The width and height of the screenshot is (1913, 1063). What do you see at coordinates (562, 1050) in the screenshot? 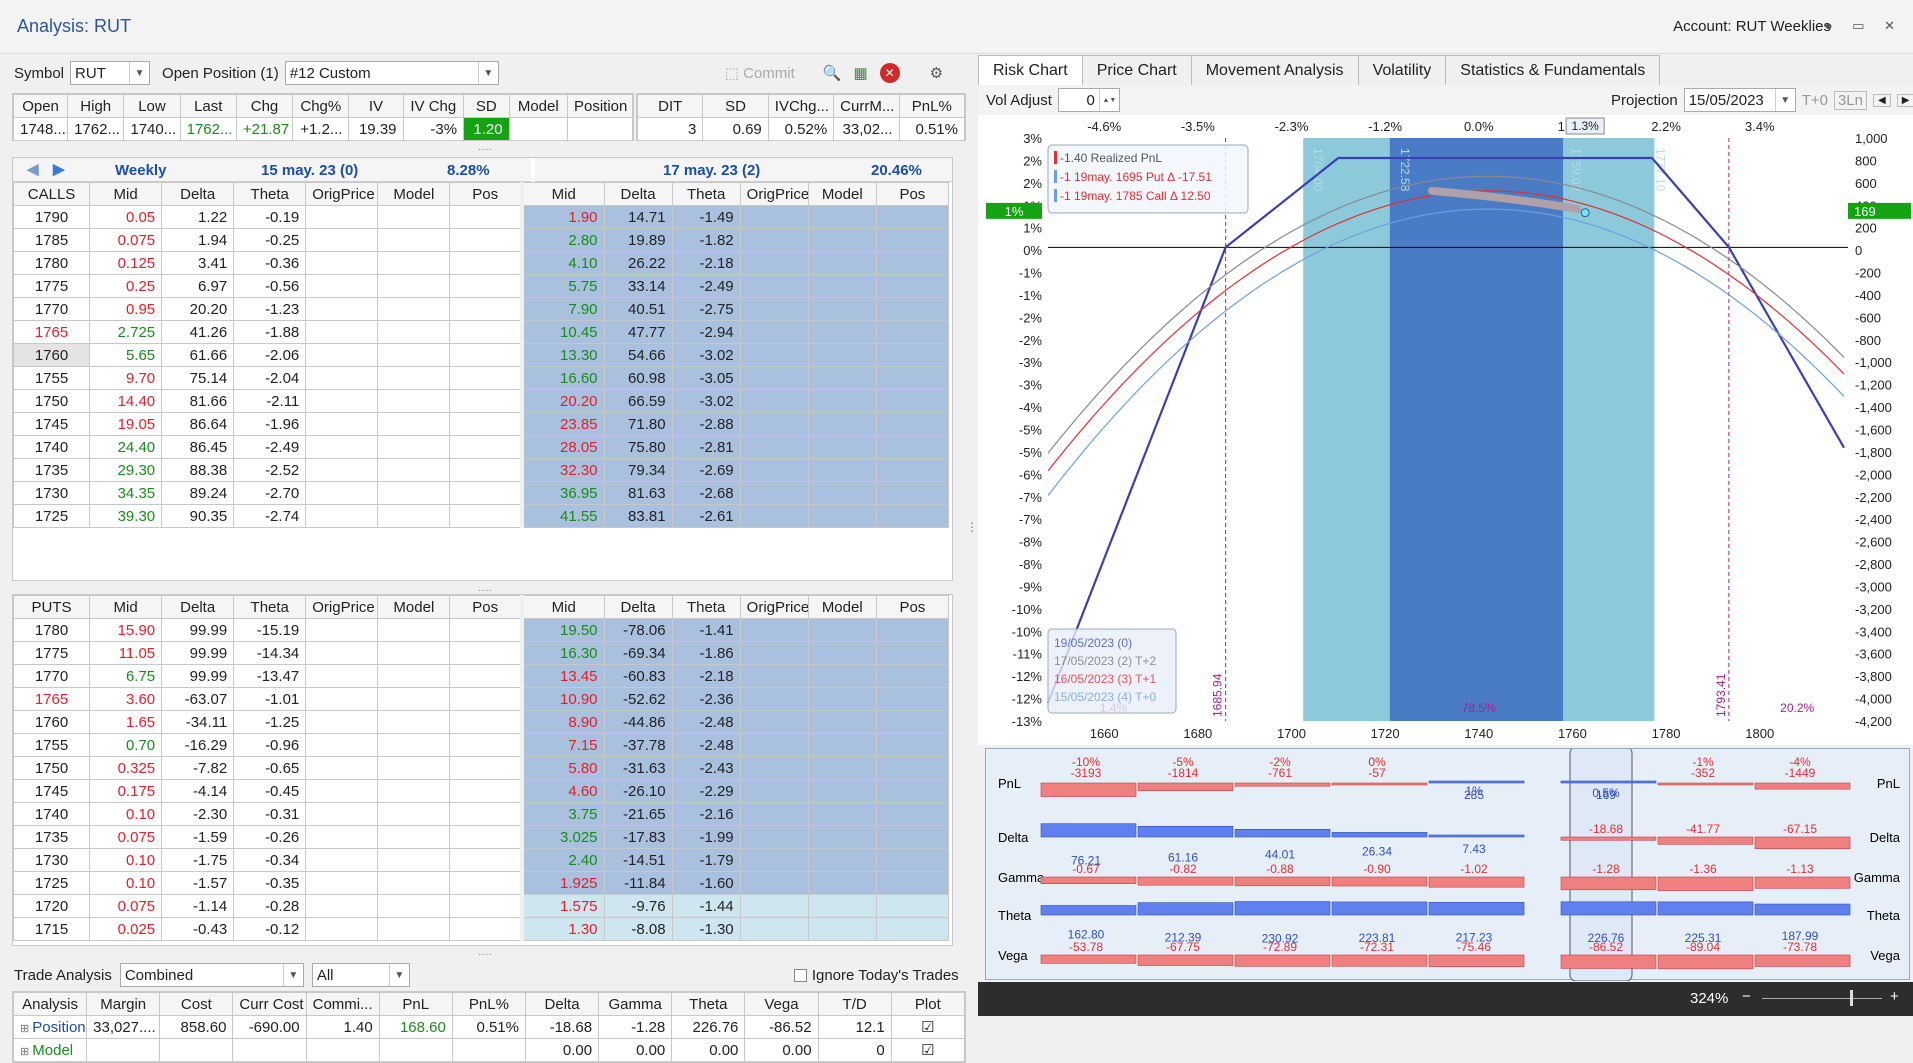
I see `trade-cell: 0.00` at bounding box center [562, 1050].